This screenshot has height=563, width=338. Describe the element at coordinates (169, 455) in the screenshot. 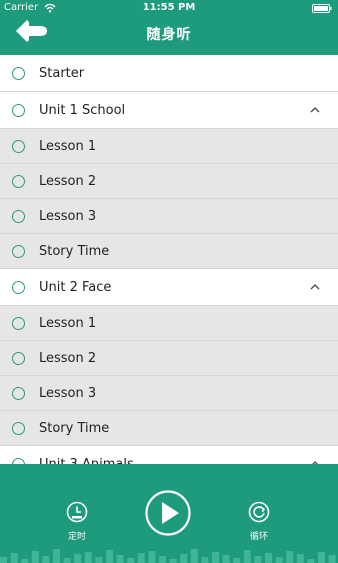

I see `unit-row: Unit 3 Animals` at that location.